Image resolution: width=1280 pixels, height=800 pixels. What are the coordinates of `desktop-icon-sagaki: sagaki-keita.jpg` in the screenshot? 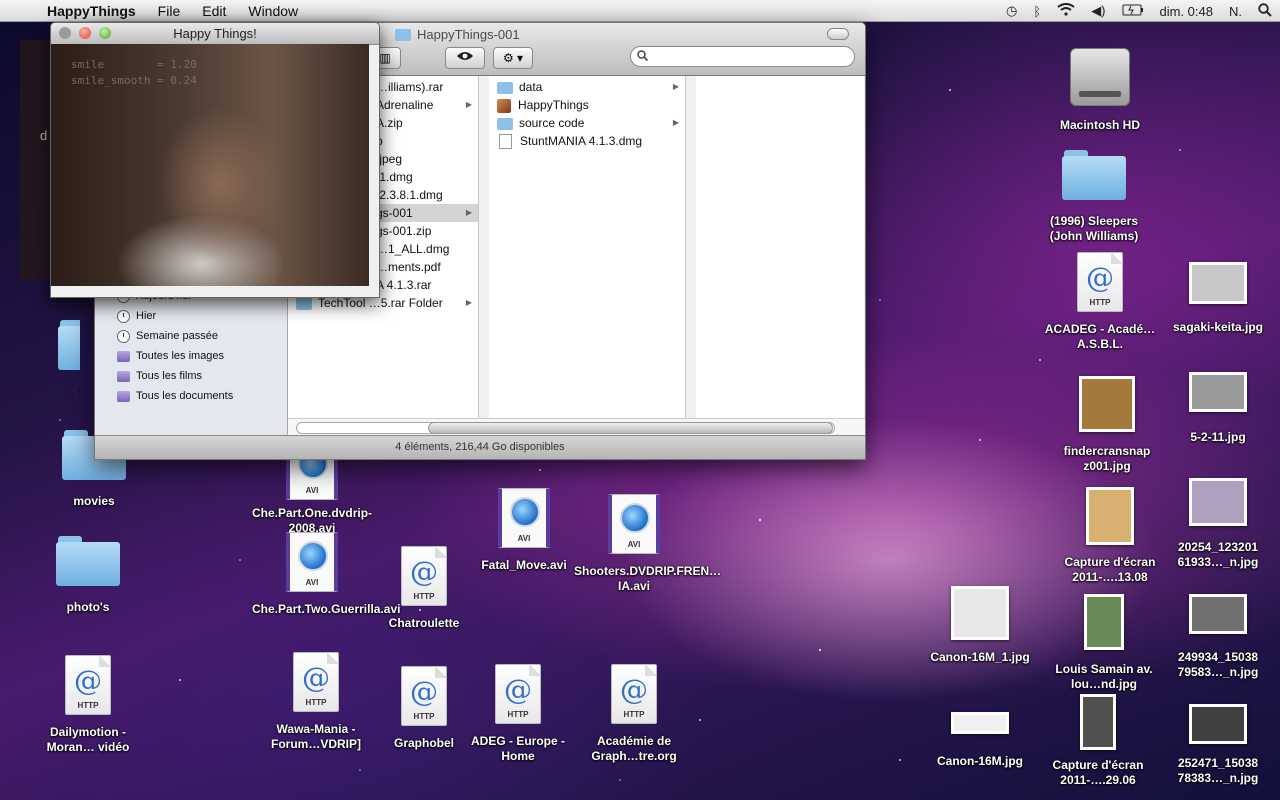 It's located at (1218, 298).